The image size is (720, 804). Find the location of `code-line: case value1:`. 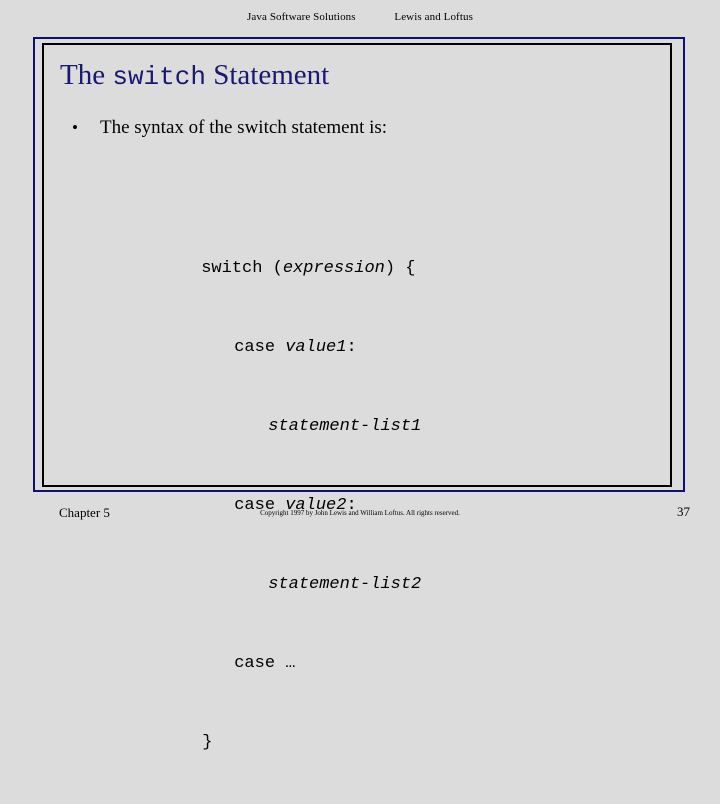

code-line: case value1: is located at coordinates (357, 321).